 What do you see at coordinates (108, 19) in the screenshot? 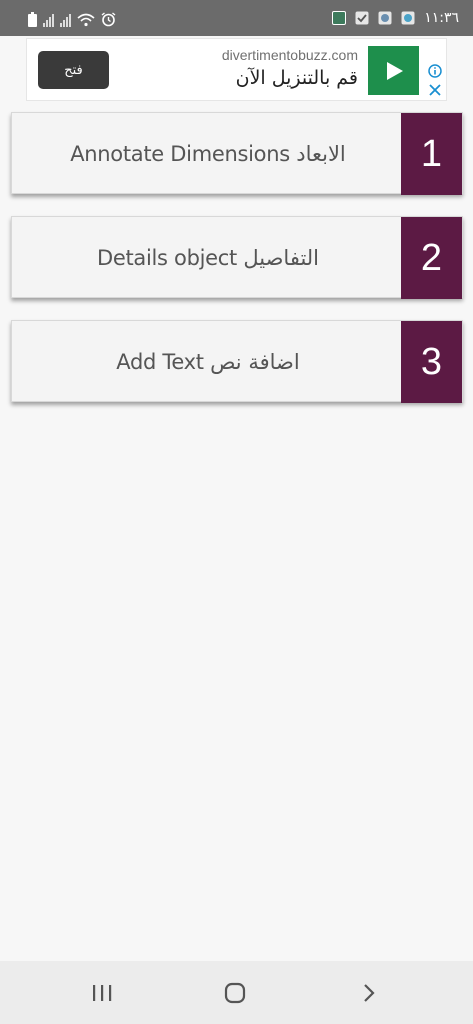
I see `alarm-icon` at bounding box center [108, 19].